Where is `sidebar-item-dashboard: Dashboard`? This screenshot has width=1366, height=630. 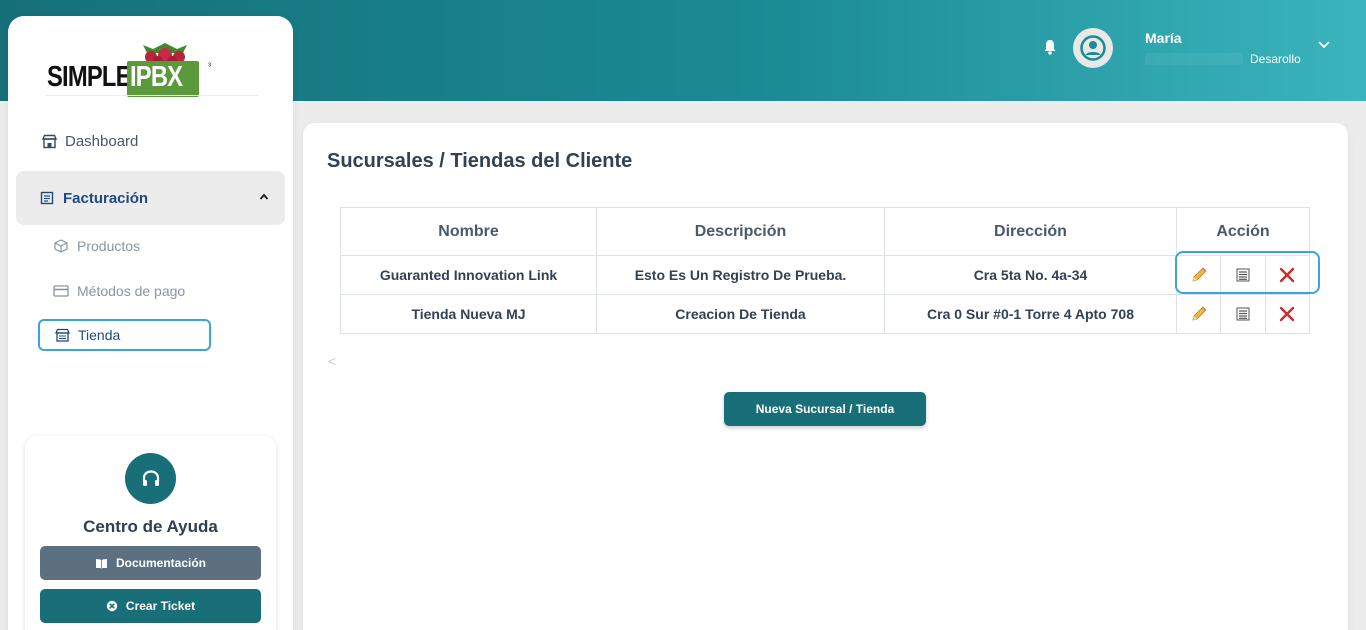 sidebar-item-dashboard: Dashboard is located at coordinates (89, 141).